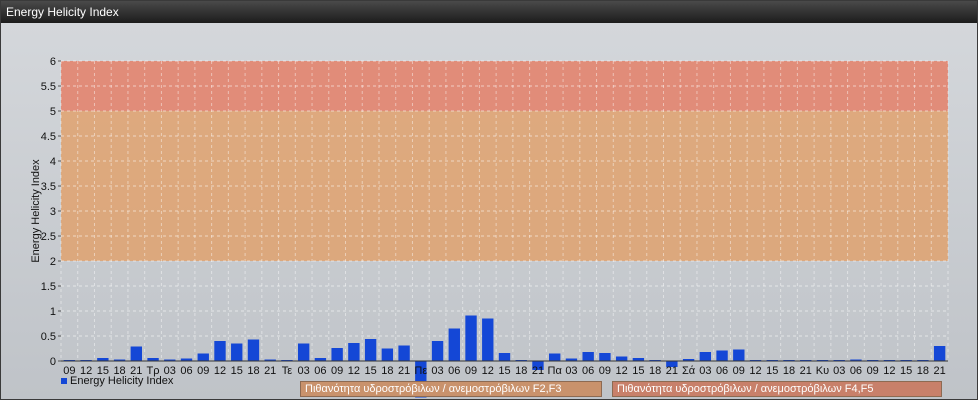  I want to click on y-tick-label: 3, so click(53, 212).